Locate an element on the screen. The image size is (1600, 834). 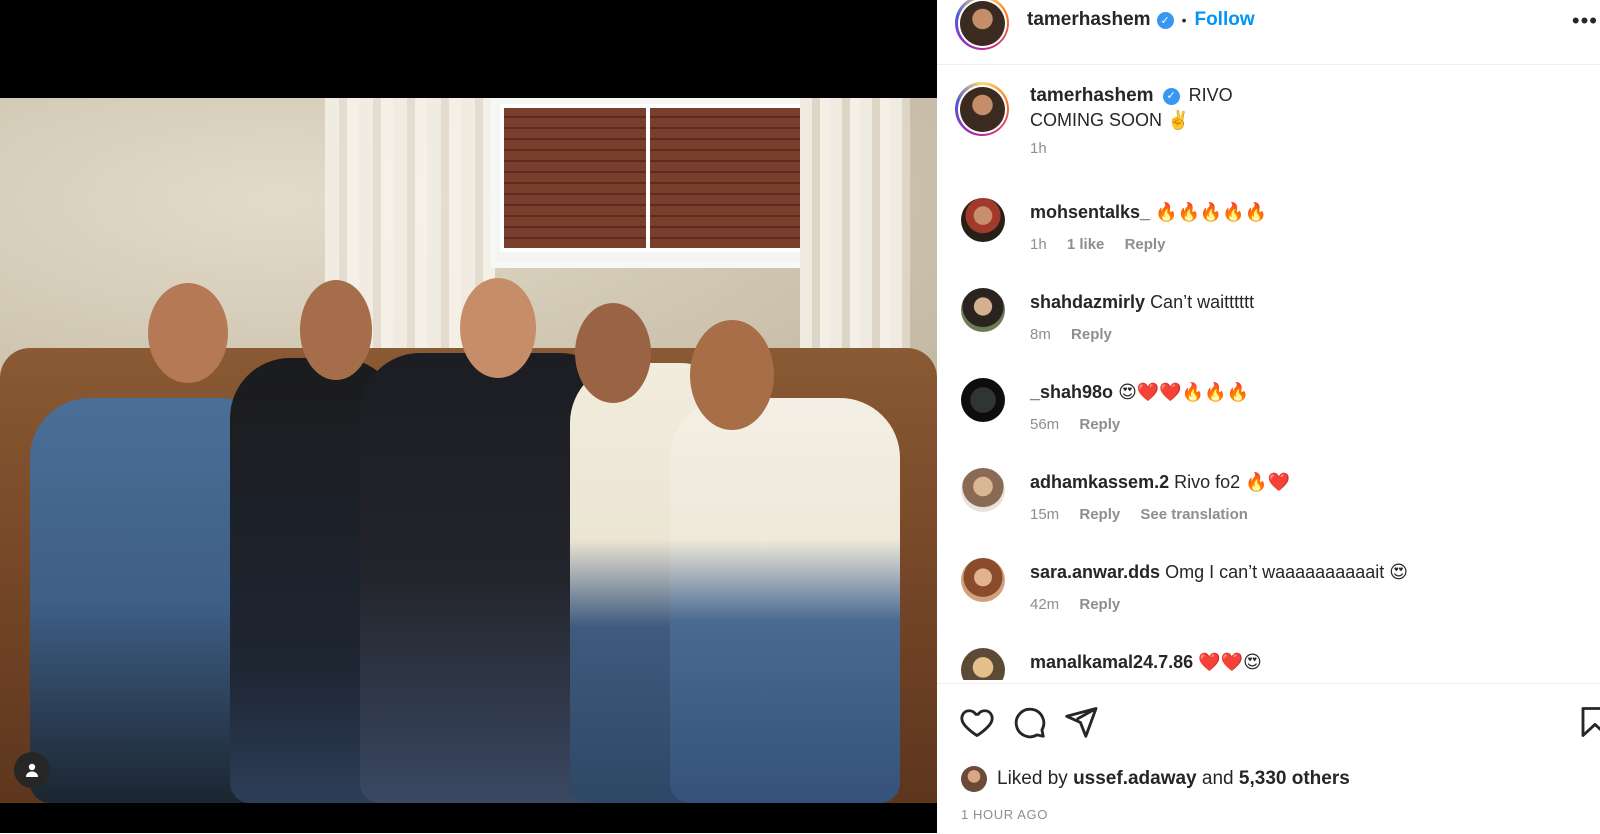
more-options-icon: ••• is located at coordinates (1585, 21).